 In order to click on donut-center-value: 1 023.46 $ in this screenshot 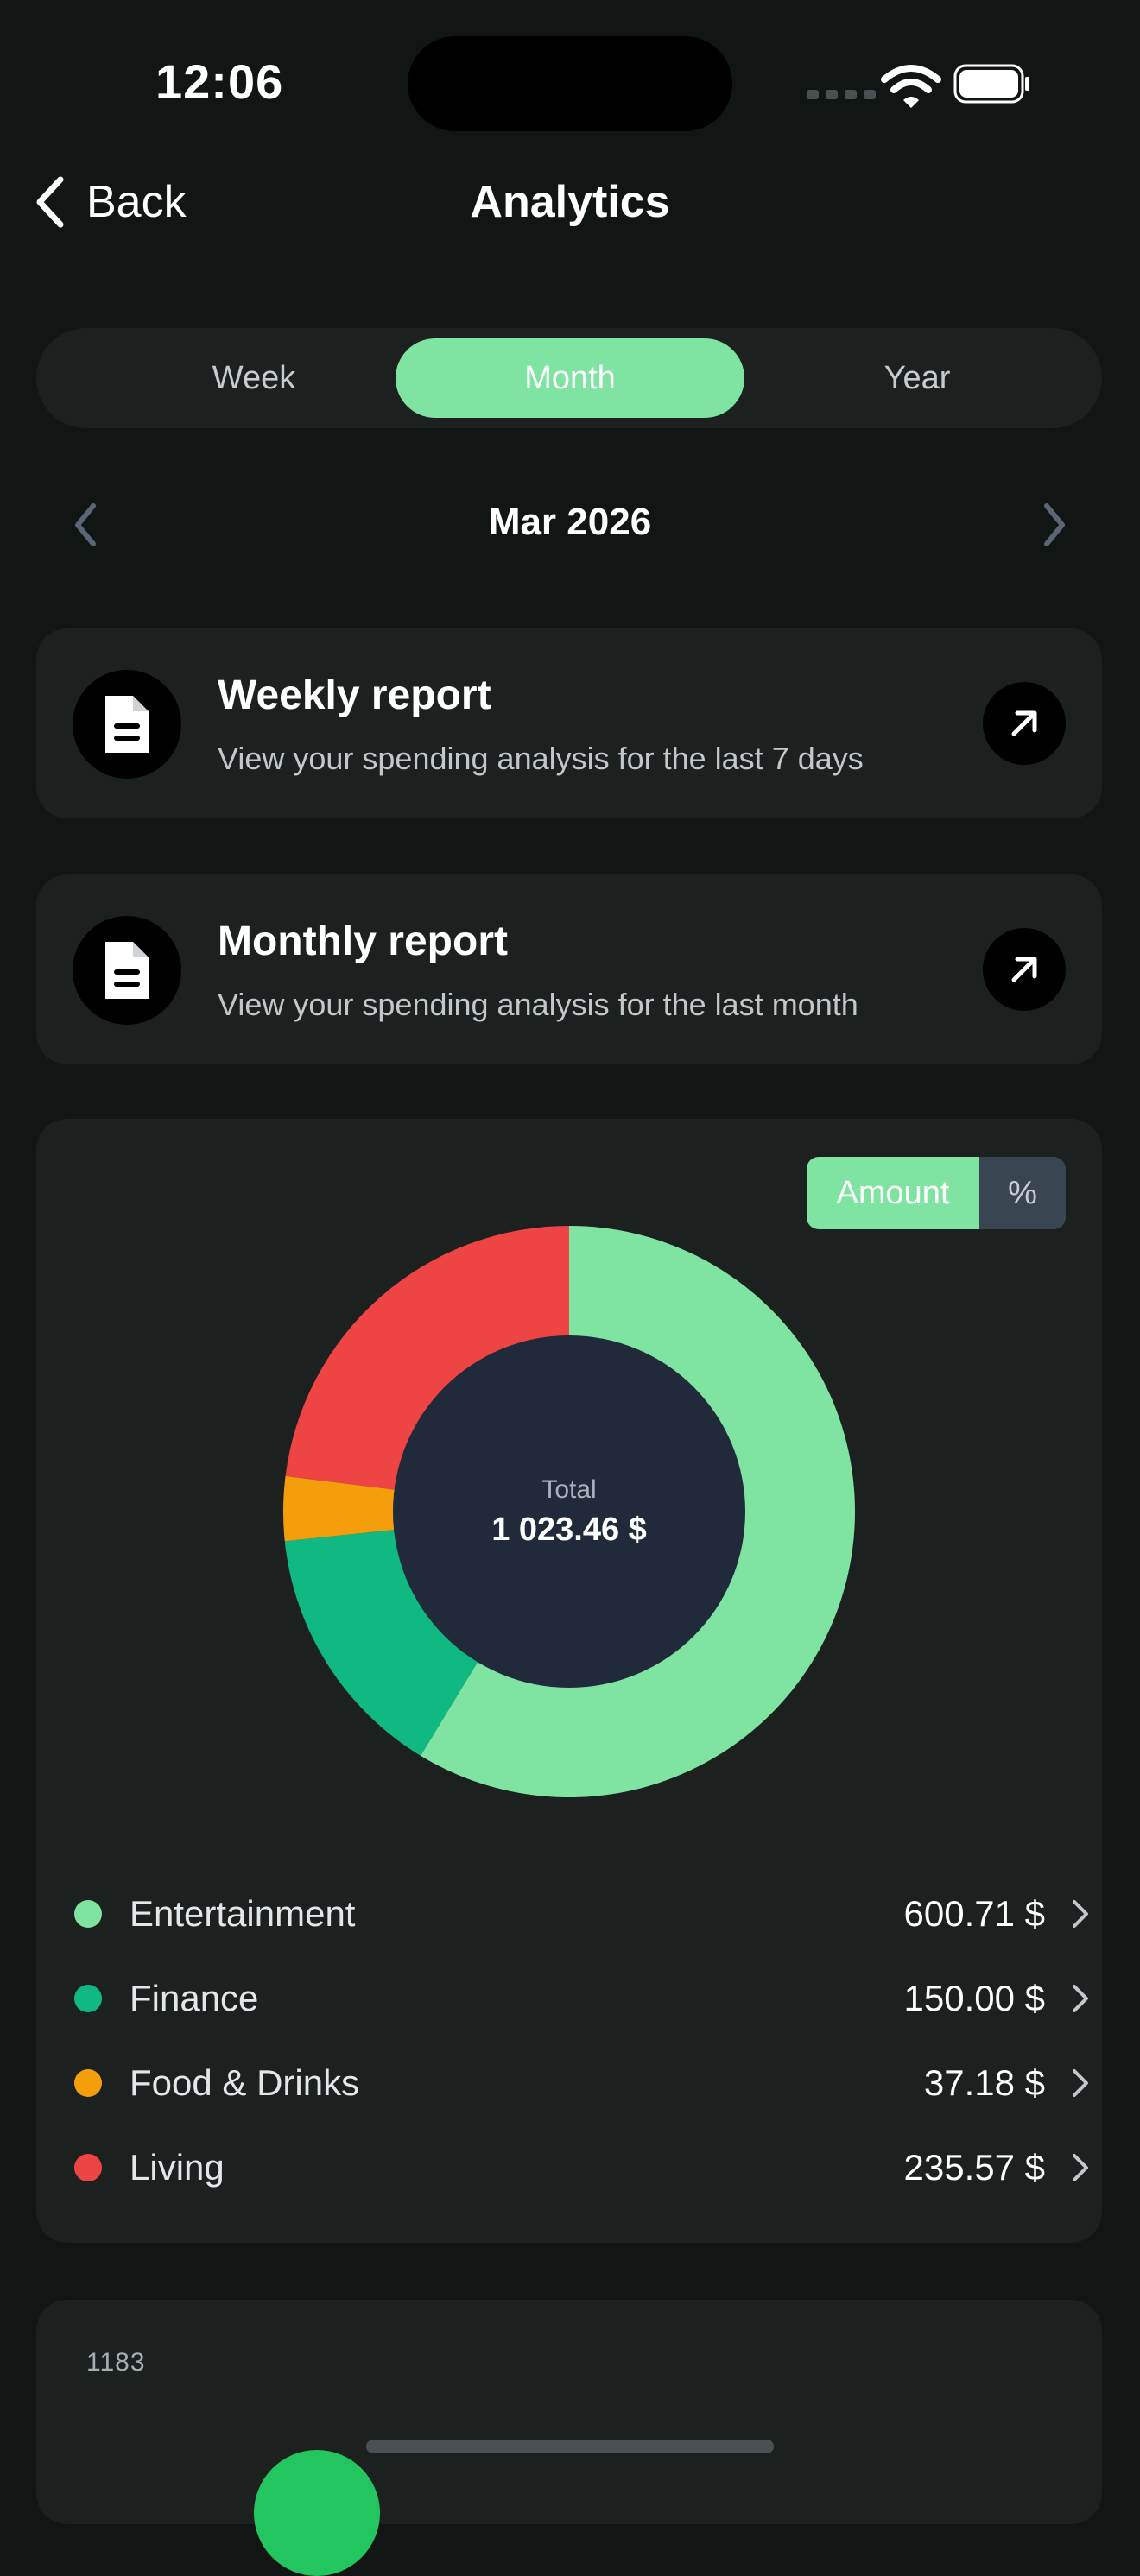, I will do `click(569, 1530)`.